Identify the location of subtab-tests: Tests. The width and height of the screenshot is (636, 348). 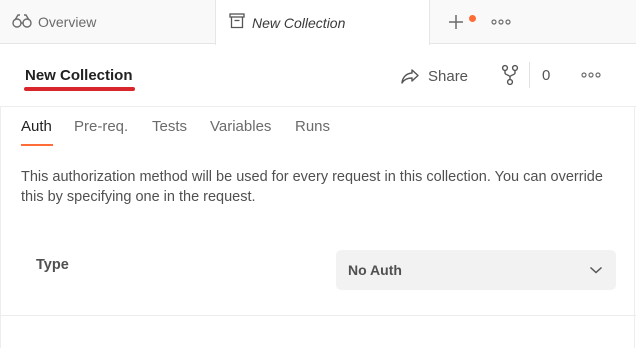
(169, 126).